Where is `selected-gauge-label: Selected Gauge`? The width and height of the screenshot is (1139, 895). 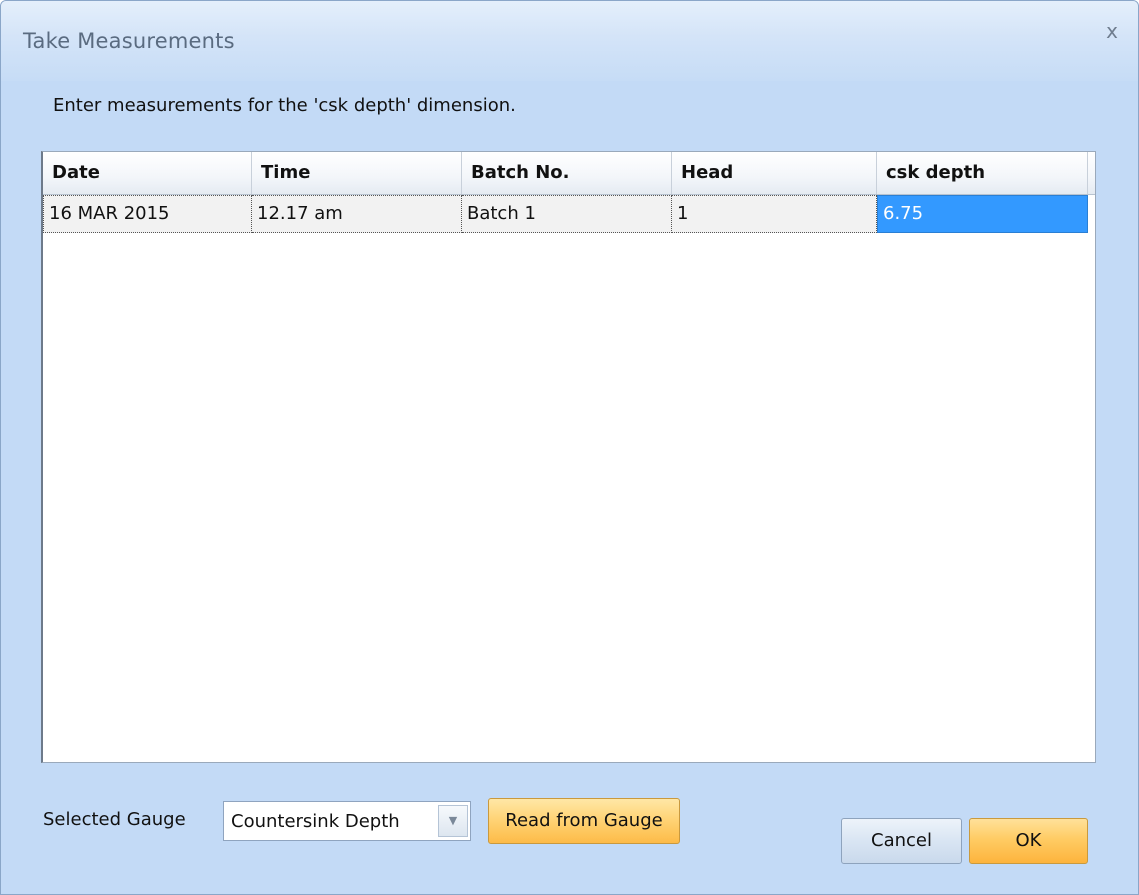
selected-gauge-label: Selected Gauge is located at coordinates (114, 819).